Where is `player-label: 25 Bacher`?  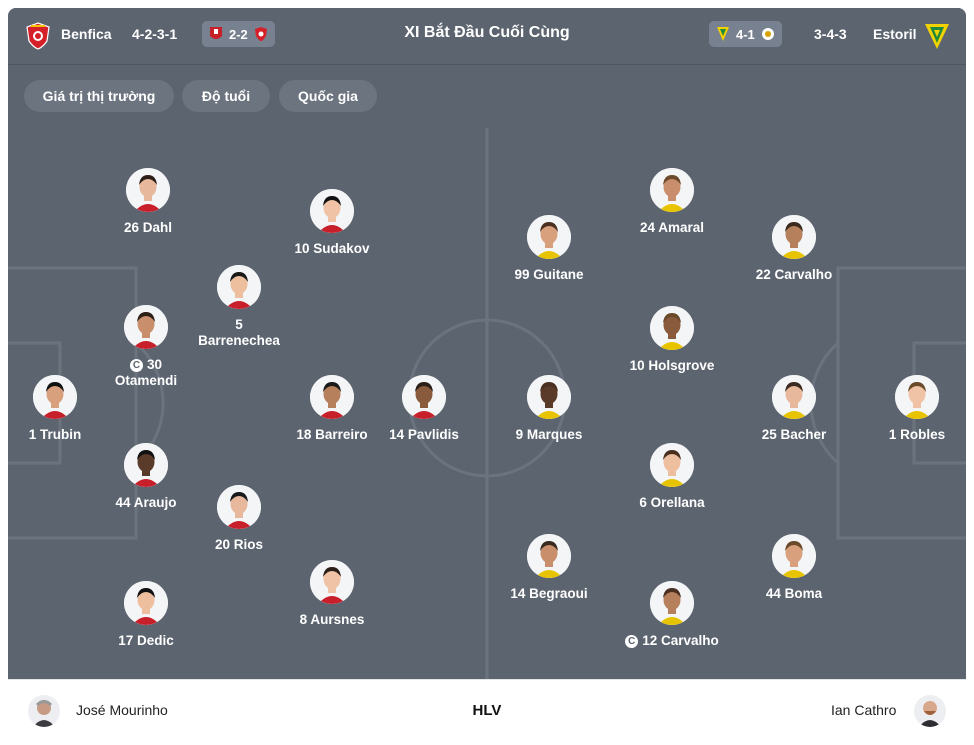 player-label: 25 Bacher is located at coordinates (794, 434).